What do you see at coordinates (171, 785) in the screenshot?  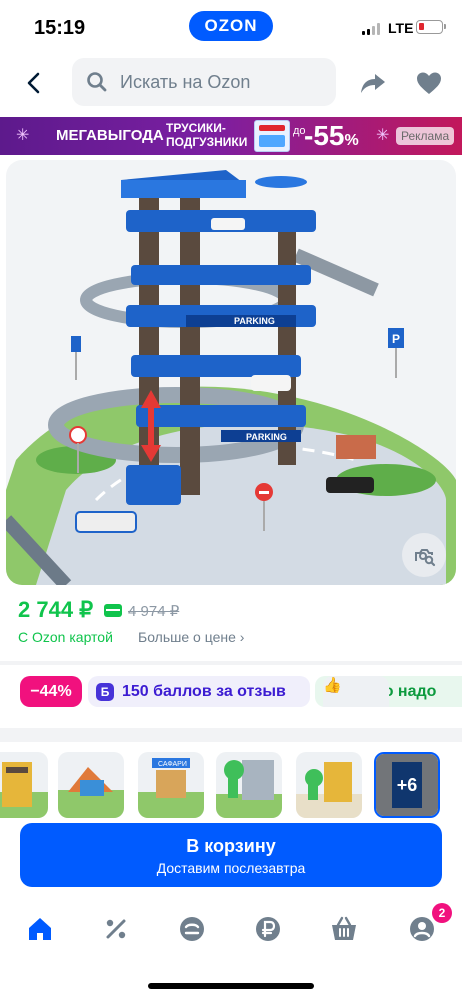 I see `thumbnail: САФАРИ` at bounding box center [171, 785].